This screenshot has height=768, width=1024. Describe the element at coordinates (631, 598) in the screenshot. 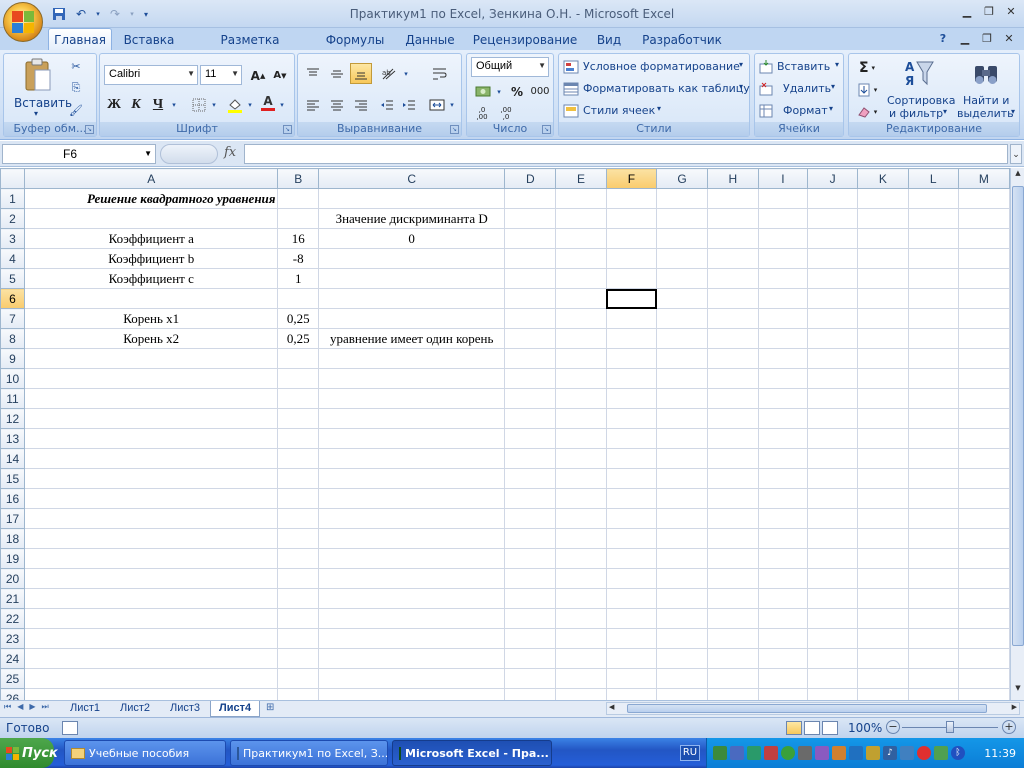

I see `cell-f21` at that location.